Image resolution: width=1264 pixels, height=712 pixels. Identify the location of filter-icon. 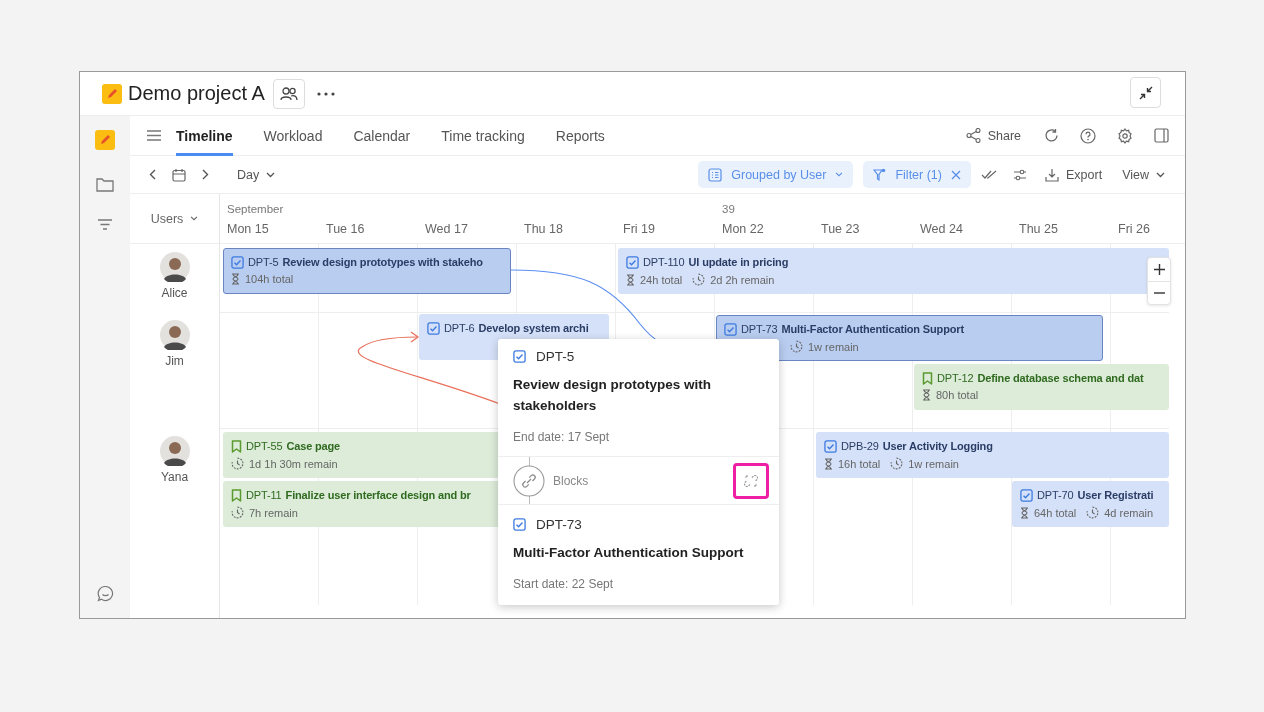
(105, 224).